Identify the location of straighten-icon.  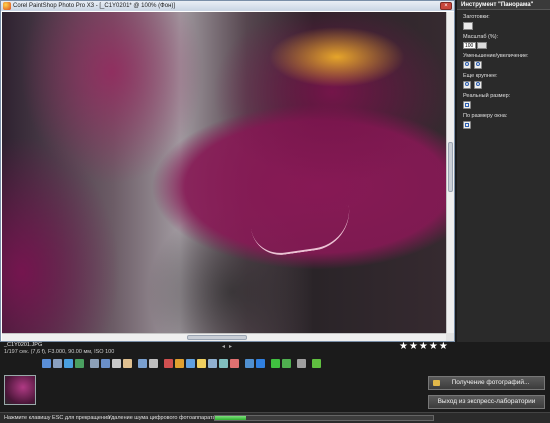
(142, 363).